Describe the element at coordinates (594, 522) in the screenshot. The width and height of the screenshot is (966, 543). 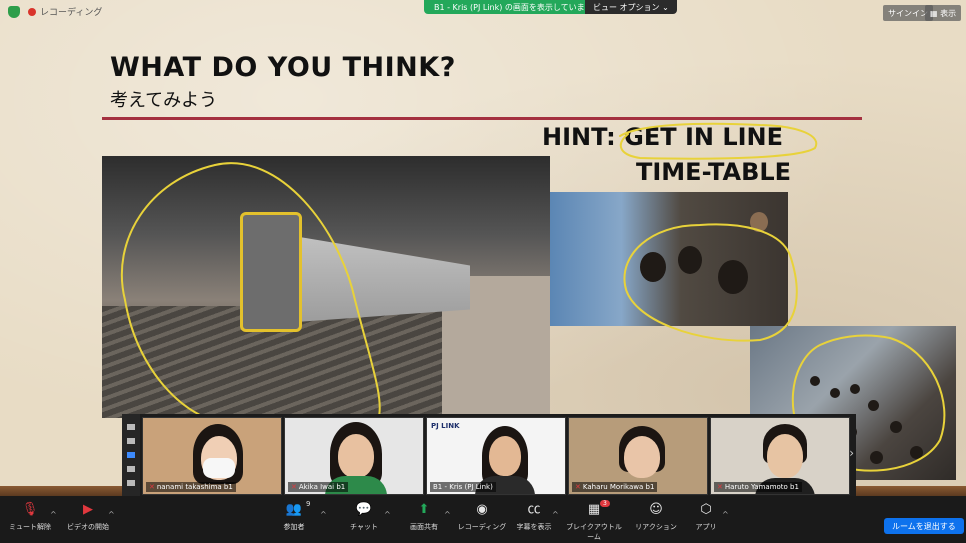
I see `breakout-rooms-button: ▦ ブレイクアウトルーム` at that location.